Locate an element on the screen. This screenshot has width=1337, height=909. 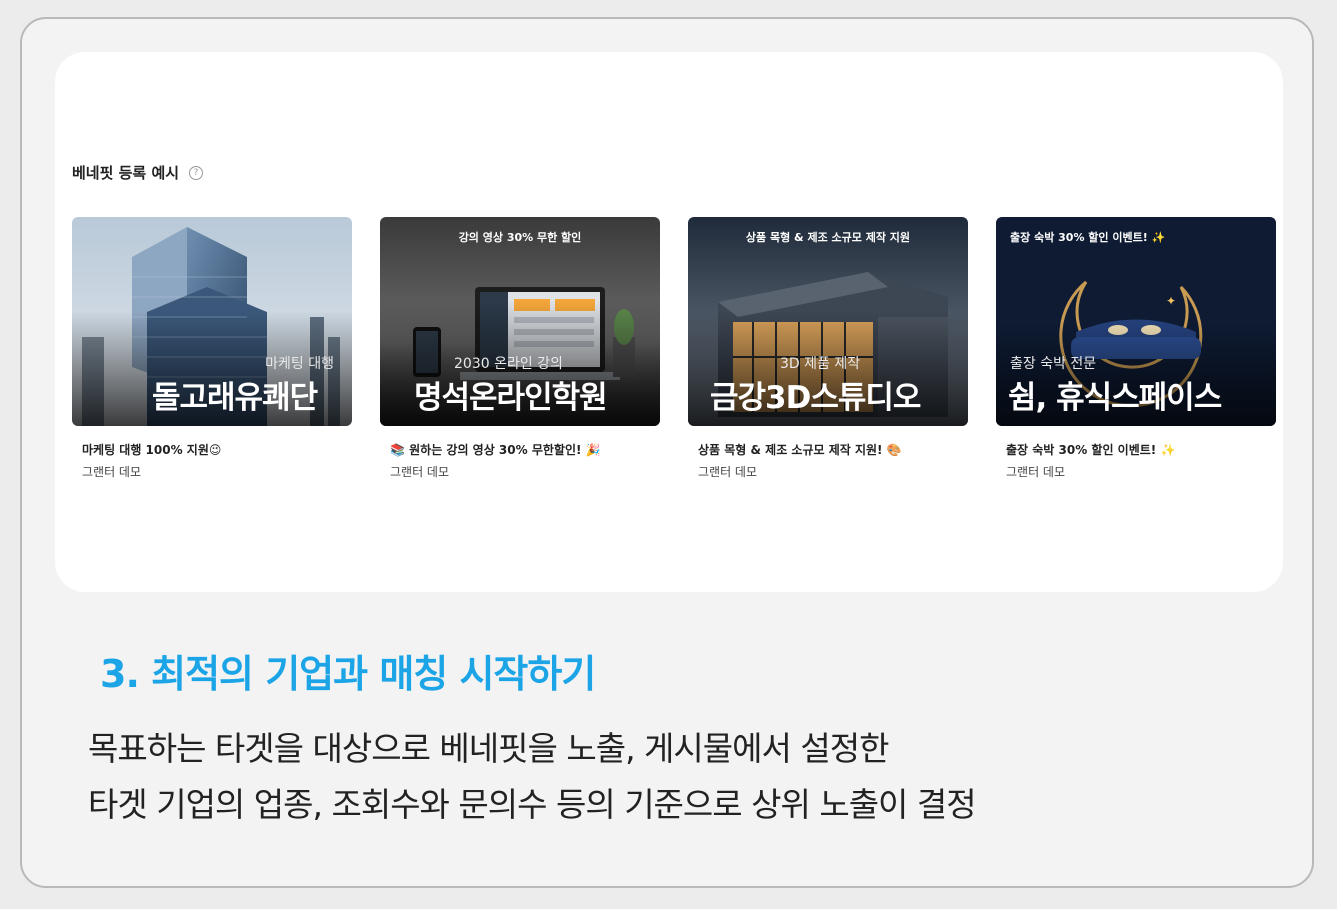
card-top-label: 강의 영상 30% 무한 할인 is located at coordinates (520, 237).